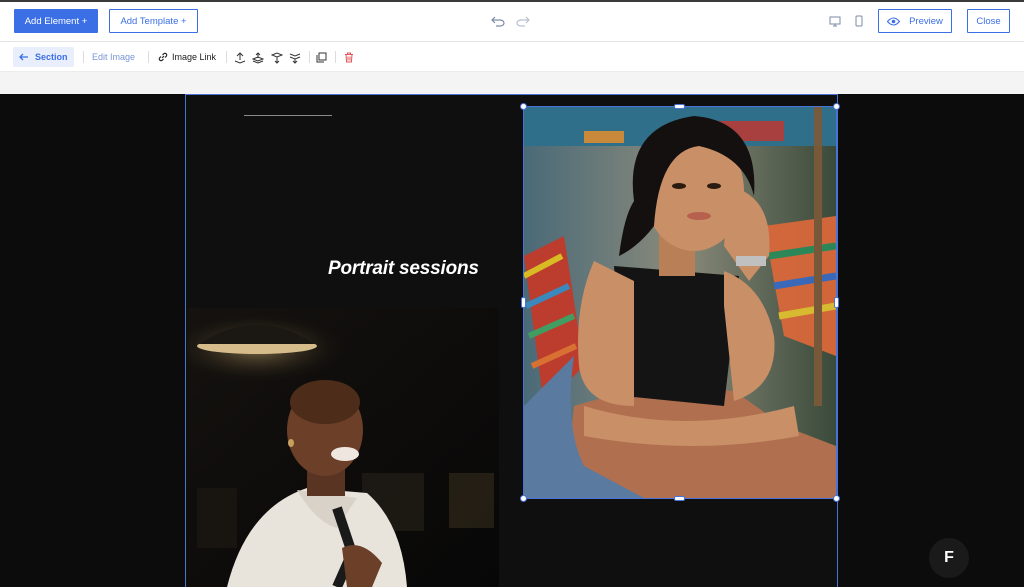  Describe the element at coordinates (153, 21) in the screenshot. I see `add-template-button: Add Template +` at that location.